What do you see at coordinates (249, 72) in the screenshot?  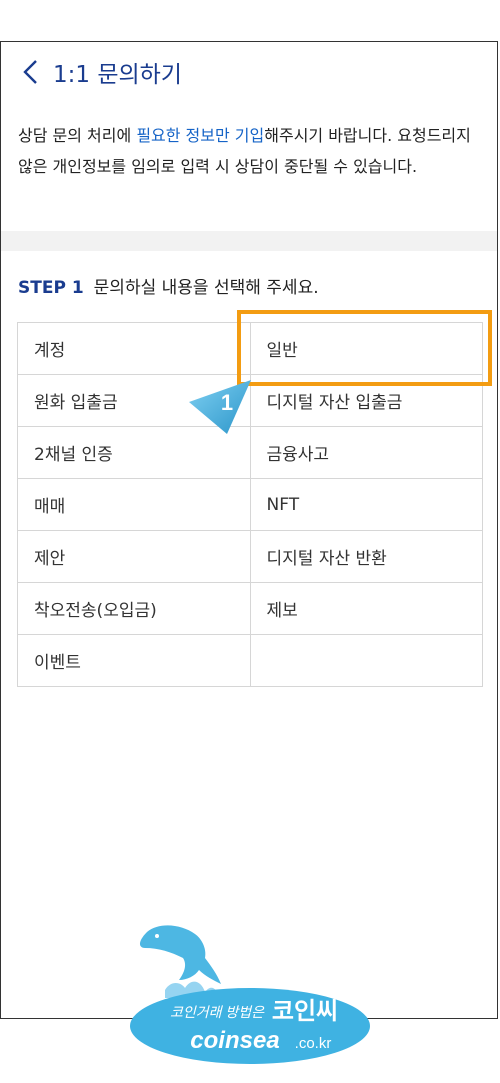 I see `top-bar: 1:1 문의하기` at bounding box center [249, 72].